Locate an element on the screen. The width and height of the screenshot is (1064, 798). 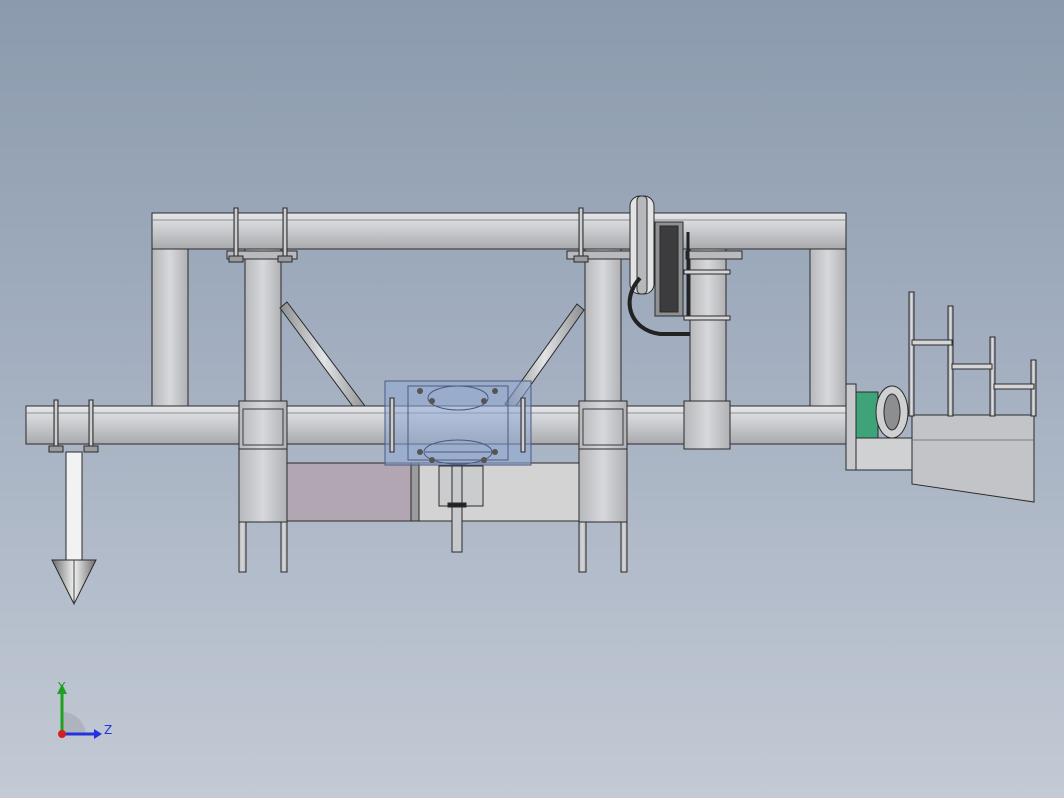
drive-unit is located at coordinates (879, 427).